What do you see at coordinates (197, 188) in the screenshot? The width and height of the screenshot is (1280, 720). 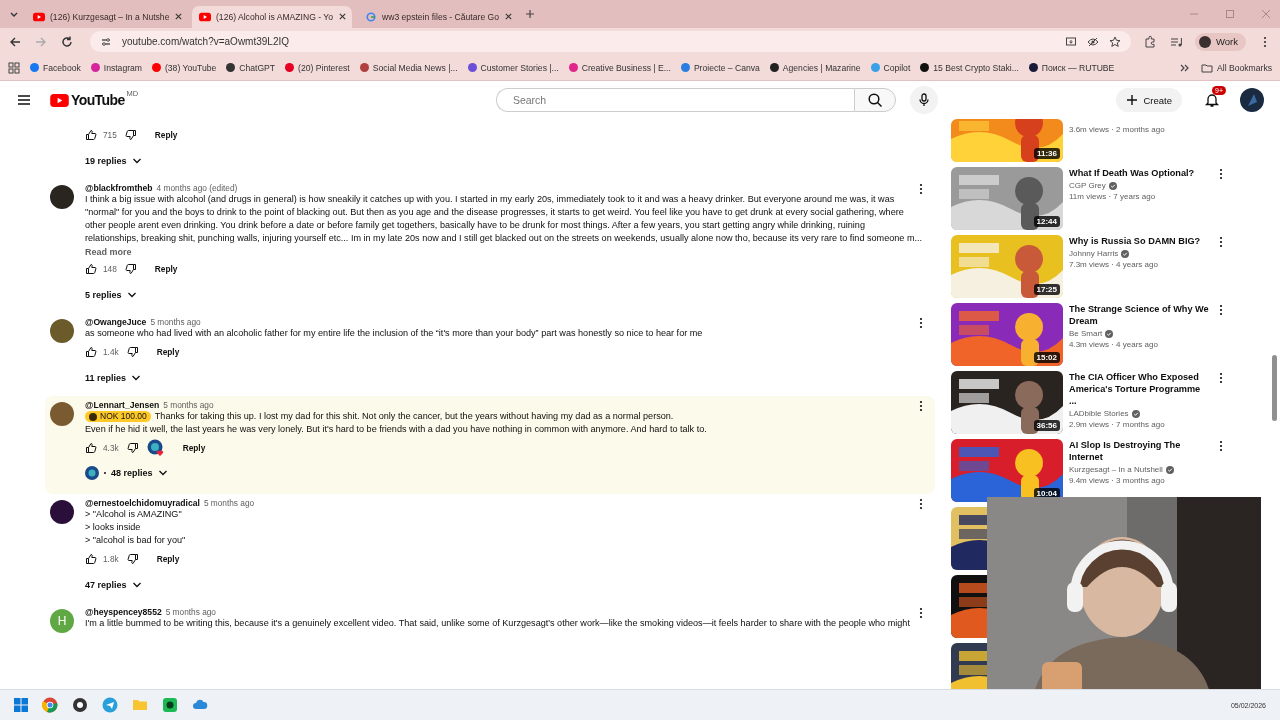 I see `comment-time: 4 months ago (edited)` at bounding box center [197, 188].